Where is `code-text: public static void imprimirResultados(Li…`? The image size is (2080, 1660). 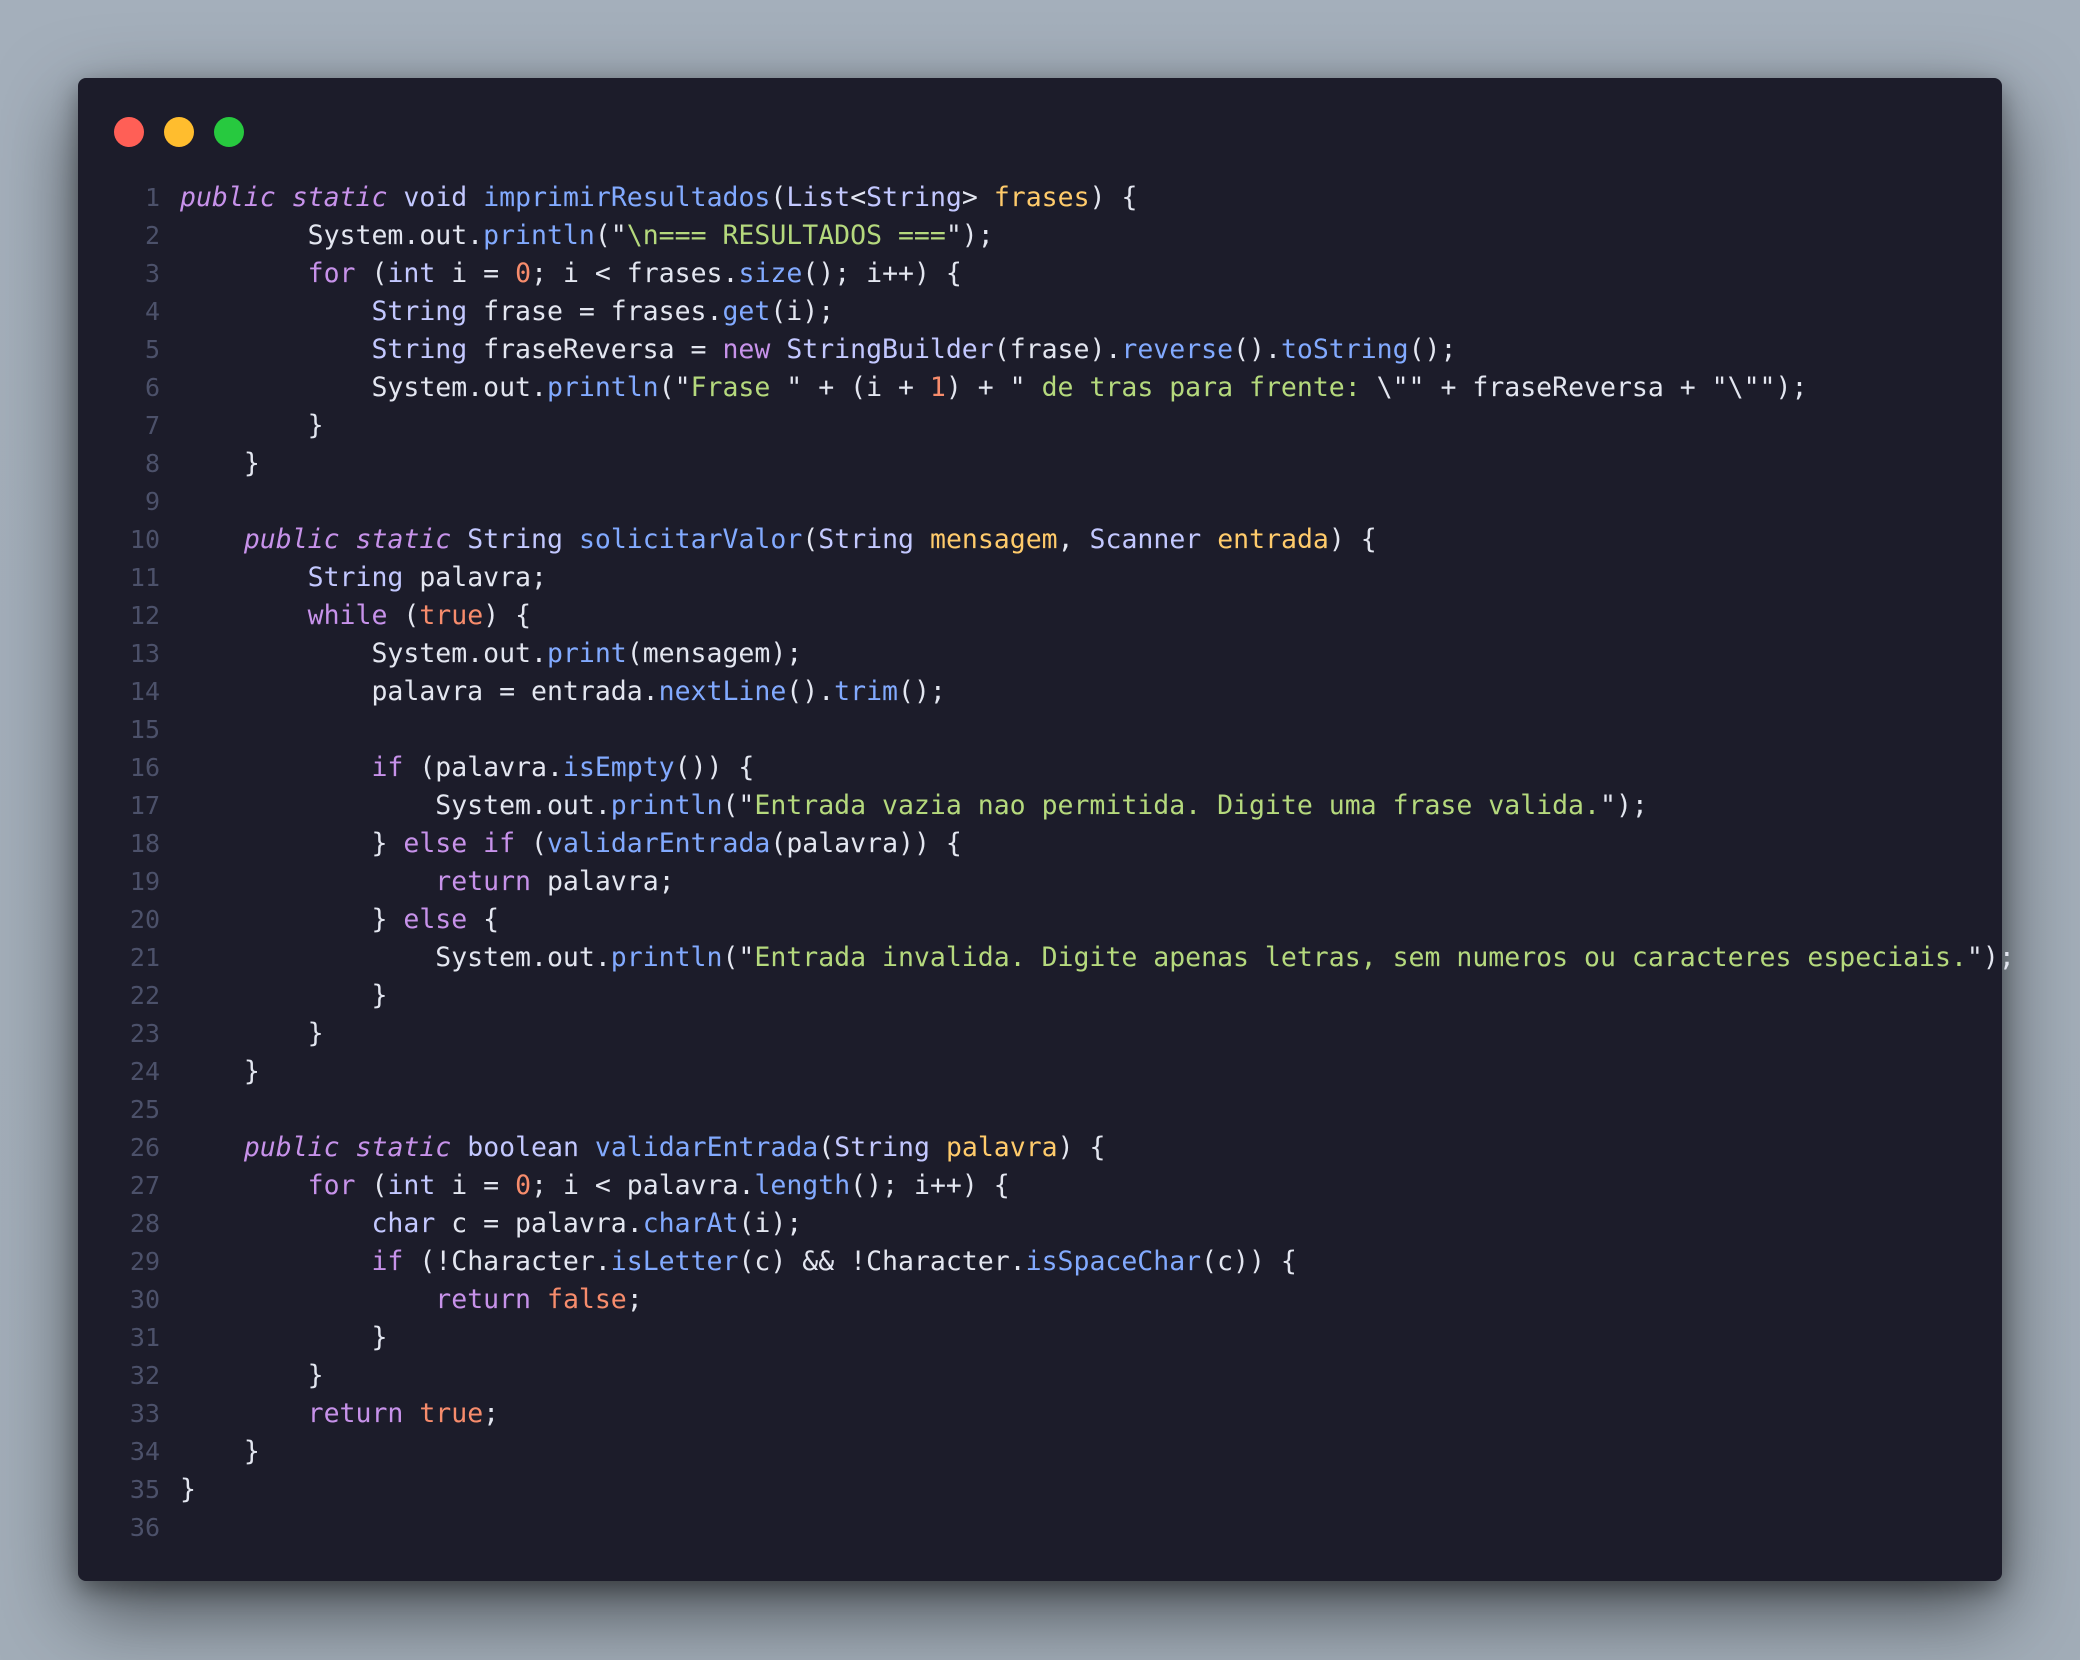 code-text: public static void imprimirResultados(Li… is located at coordinates (658, 198).